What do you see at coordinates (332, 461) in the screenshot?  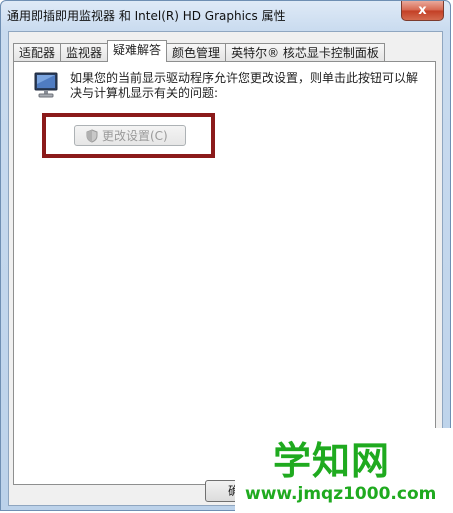 I see `watermark-title: 学知网` at bounding box center [332, 461].